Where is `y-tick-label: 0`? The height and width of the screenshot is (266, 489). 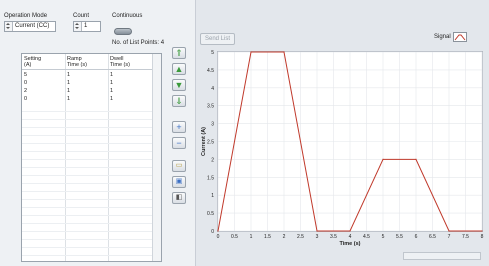 y-tick-label: 0 is located at coordinates (212, 232).